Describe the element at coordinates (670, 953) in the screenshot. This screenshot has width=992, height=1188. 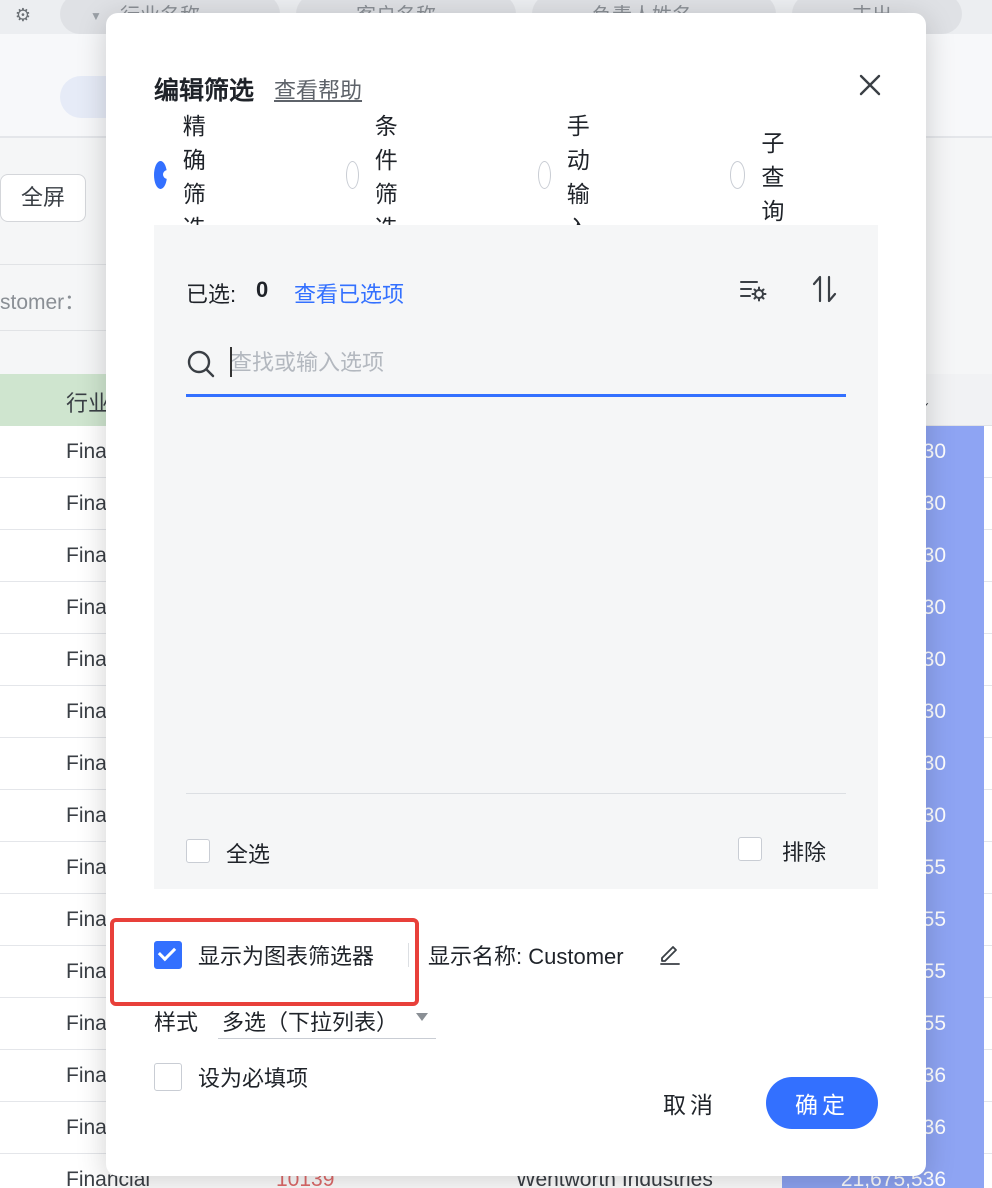
I see `pencil-icon` at that location.